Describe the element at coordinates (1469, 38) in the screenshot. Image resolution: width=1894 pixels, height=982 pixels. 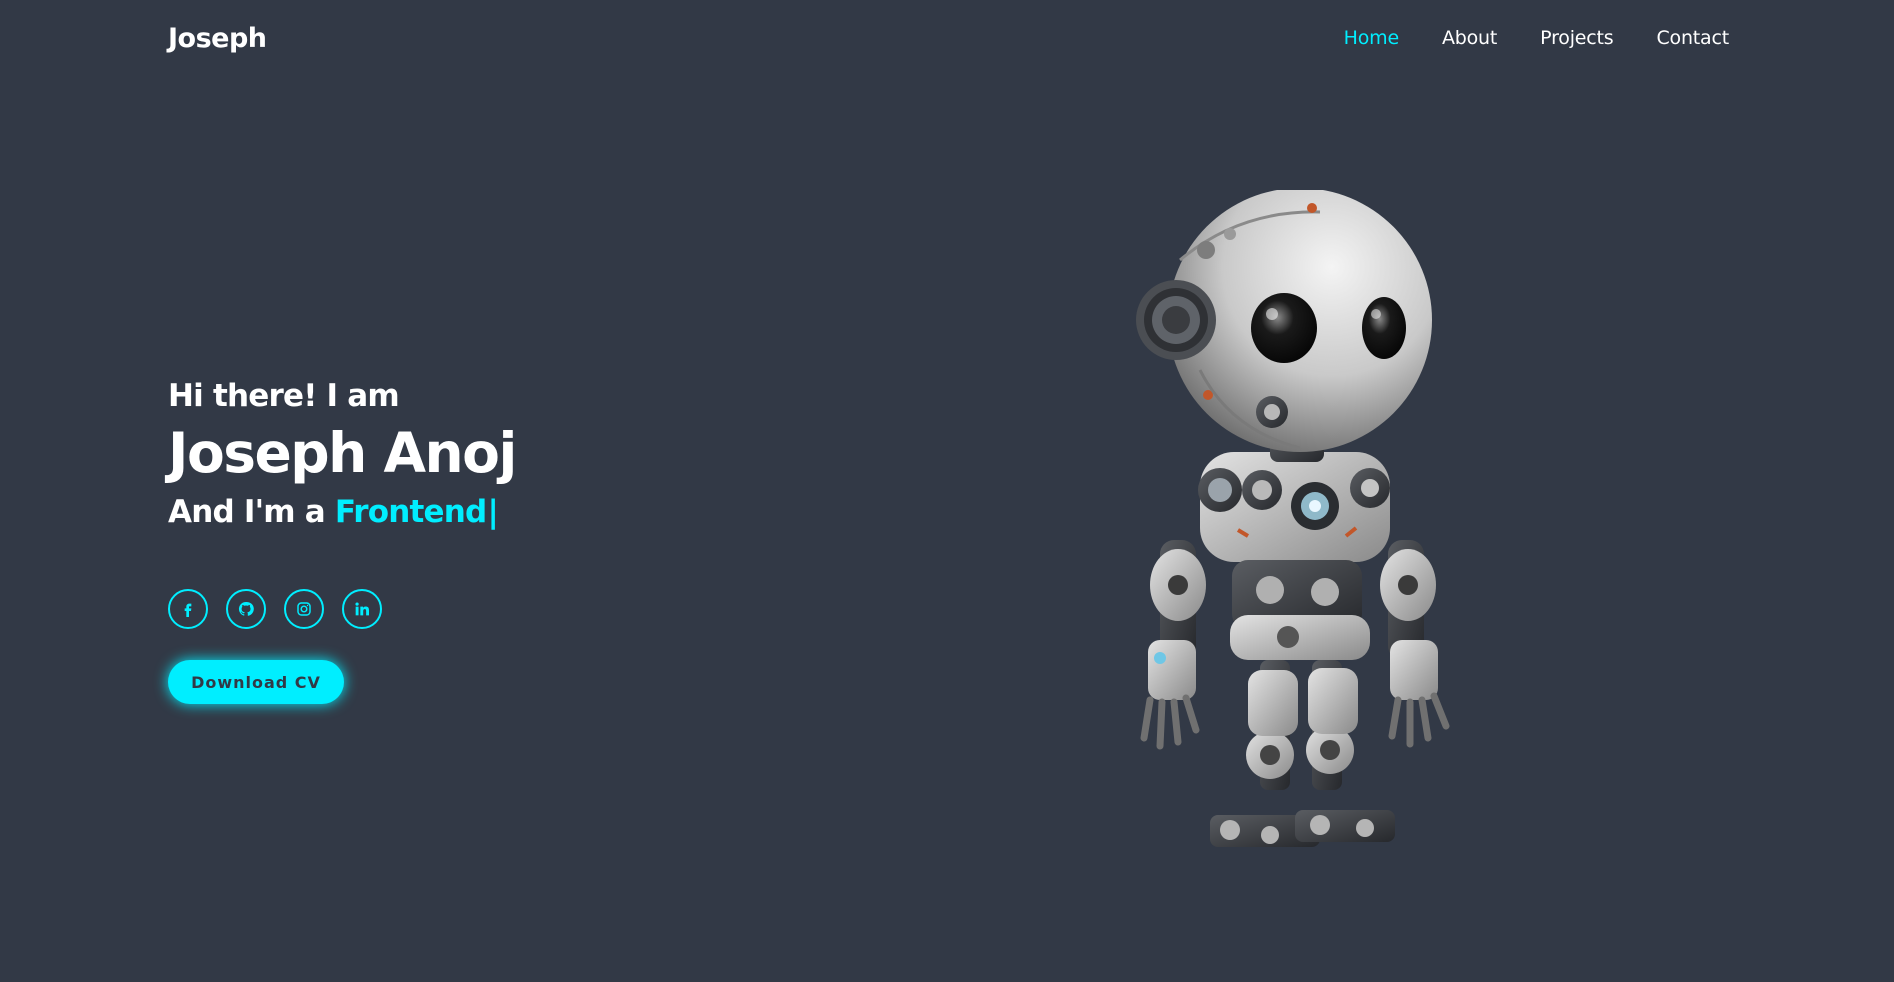
I see `nav-about: About` at that location.